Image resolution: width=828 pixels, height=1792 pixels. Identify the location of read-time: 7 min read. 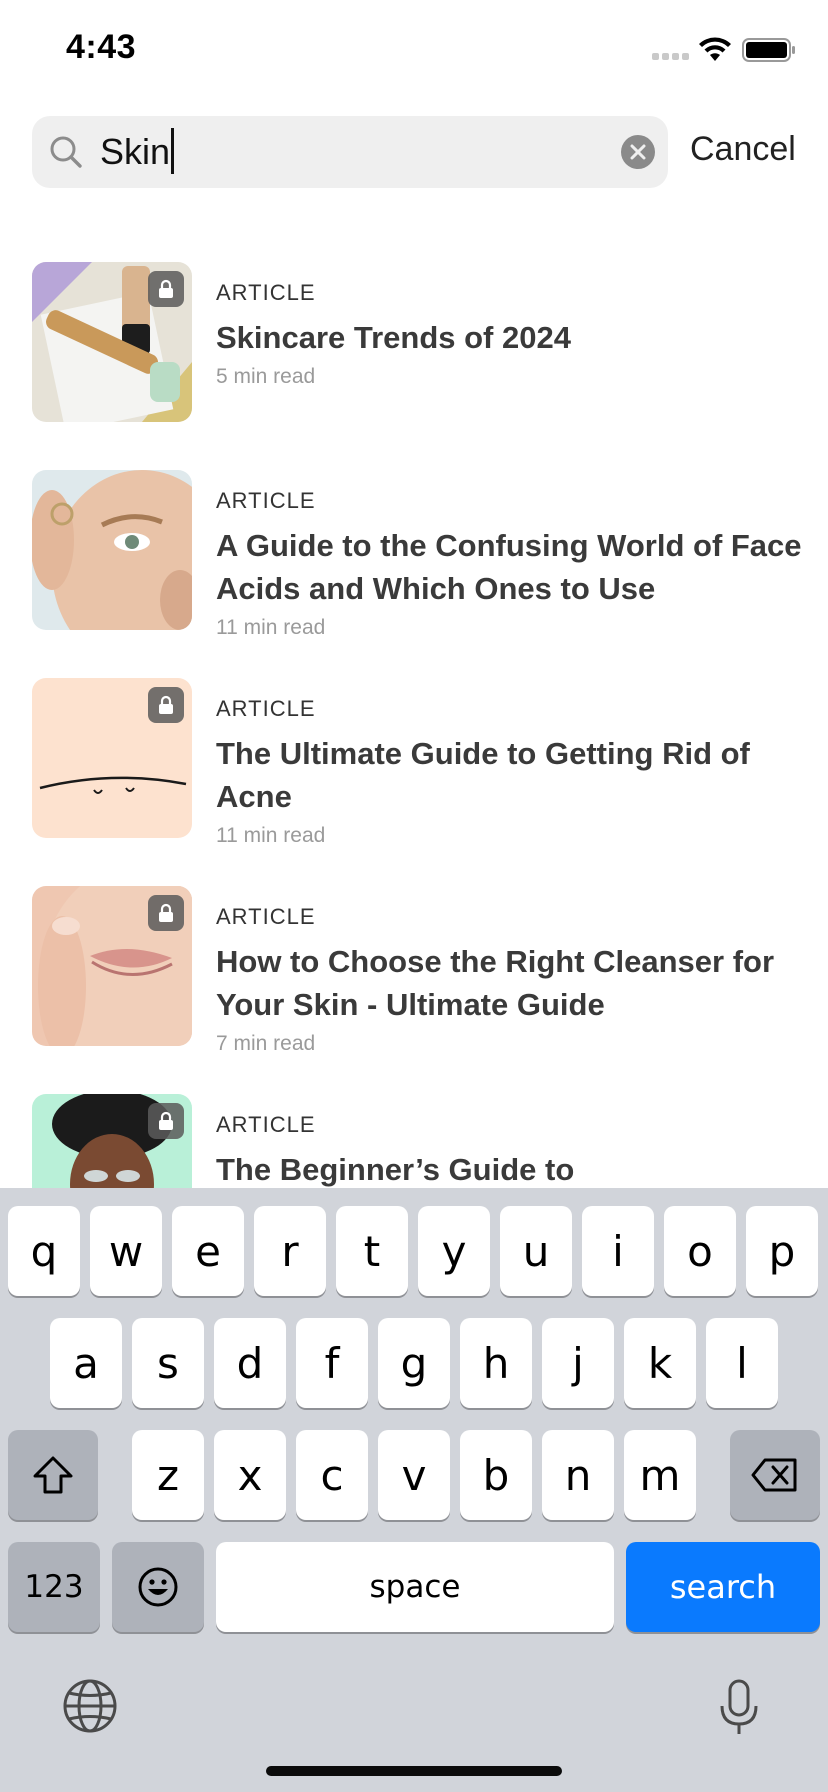
(266, 1043).